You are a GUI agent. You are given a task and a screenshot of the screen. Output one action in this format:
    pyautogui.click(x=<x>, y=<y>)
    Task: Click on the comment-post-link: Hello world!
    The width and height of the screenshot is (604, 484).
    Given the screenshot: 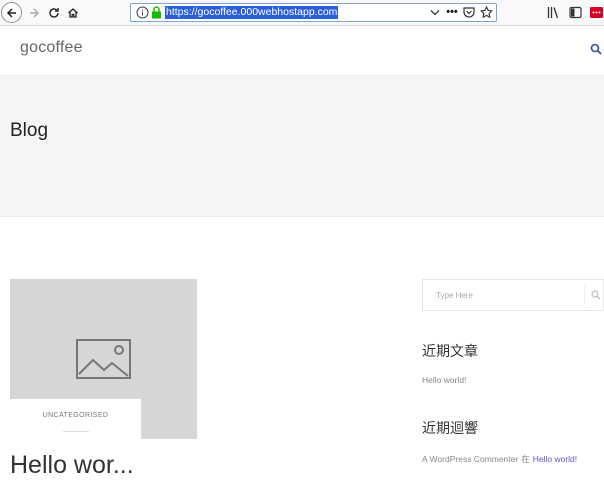 What is the action you would take?
    pyautogui.click(x=555, y=459)
    